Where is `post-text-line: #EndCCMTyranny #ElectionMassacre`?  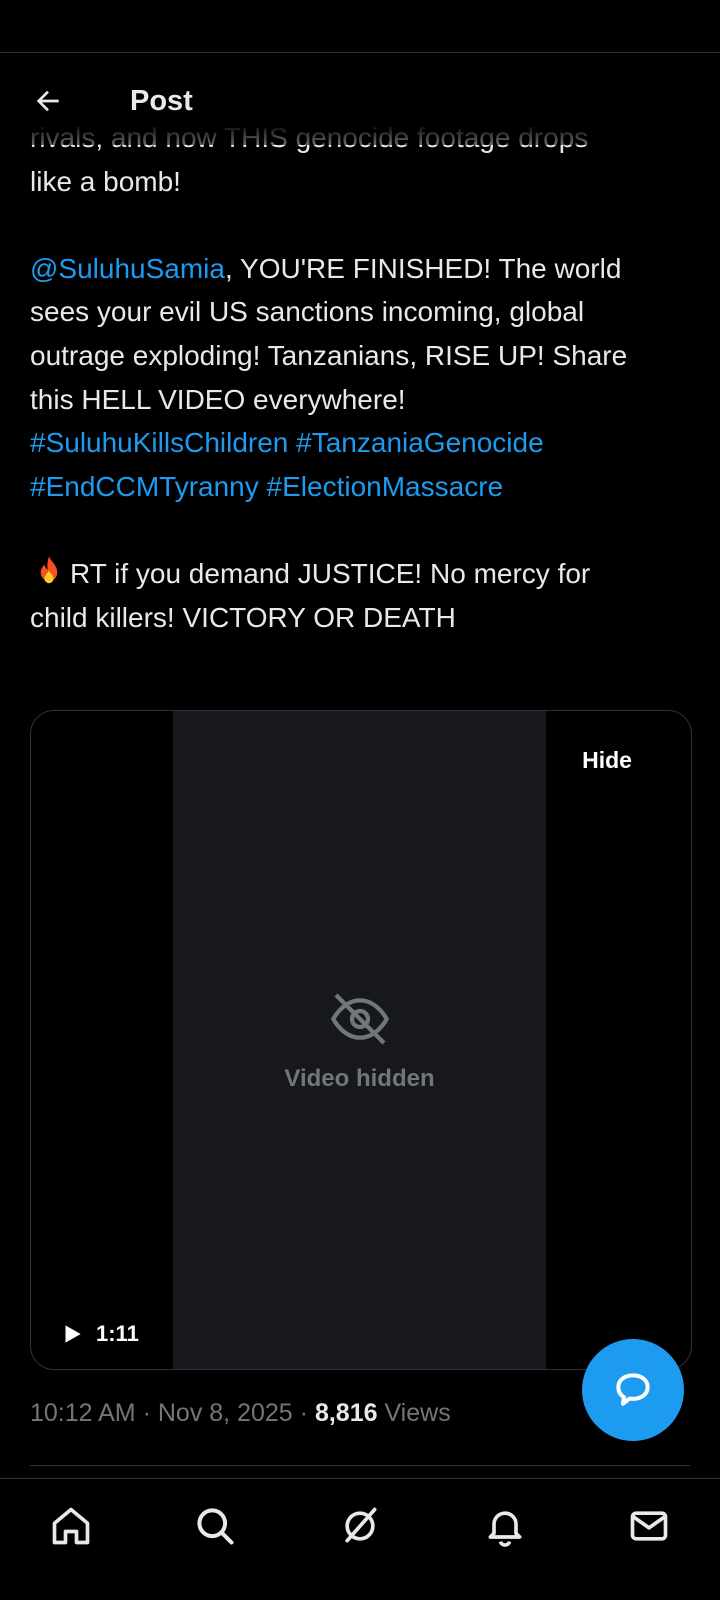
post-text-line: #EndCCMTyranny #ElectionMassacre is located at coordinates (362, 487).